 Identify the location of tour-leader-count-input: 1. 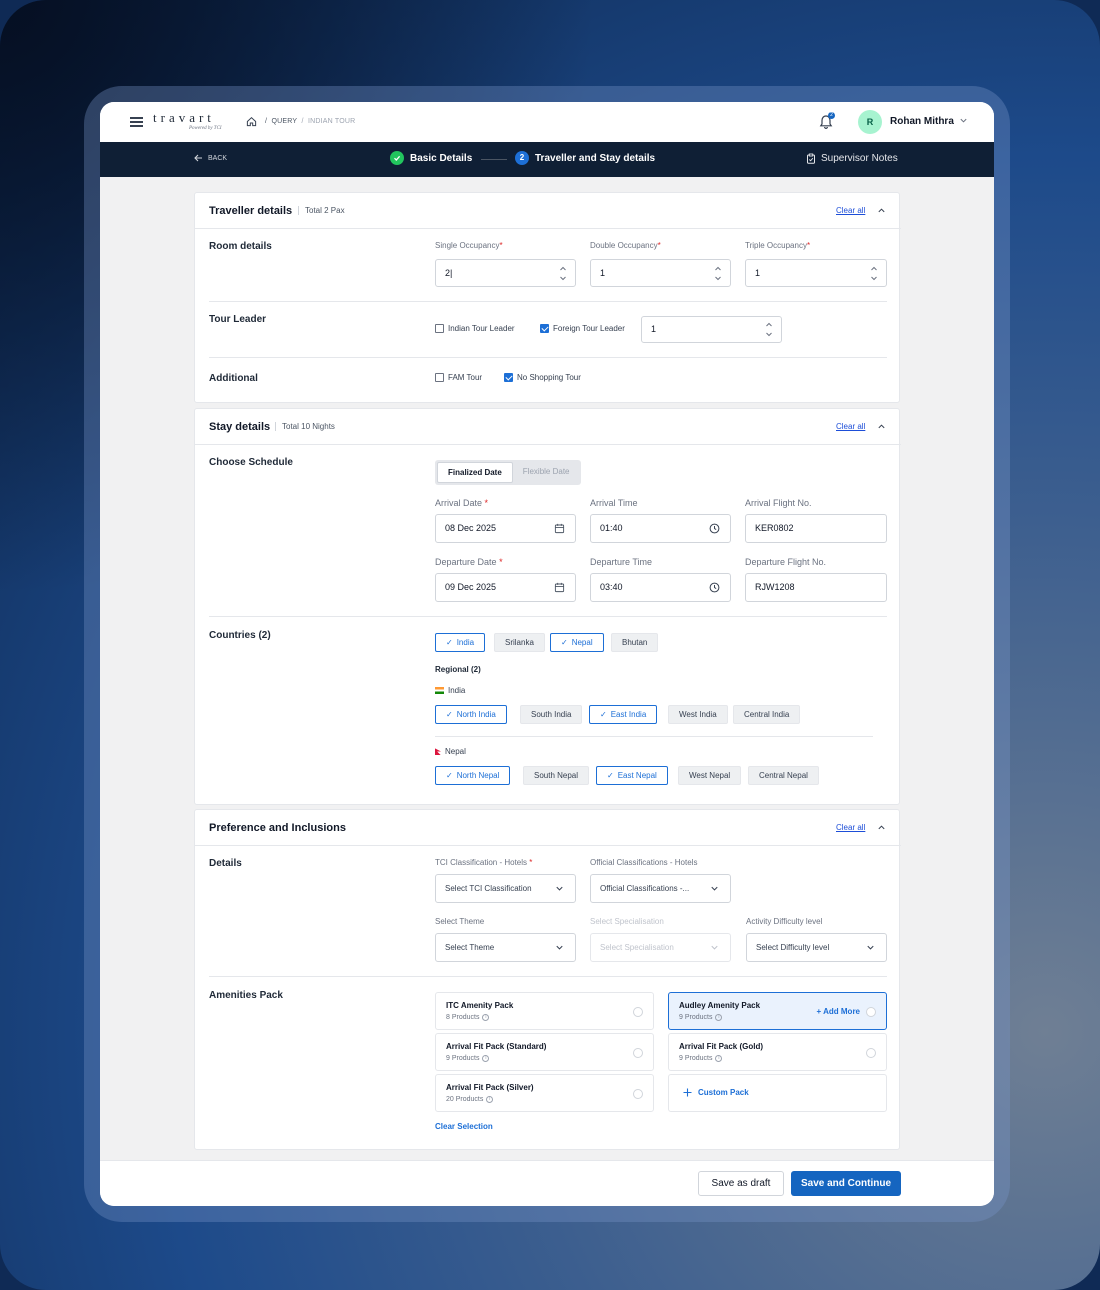
(711, 329).